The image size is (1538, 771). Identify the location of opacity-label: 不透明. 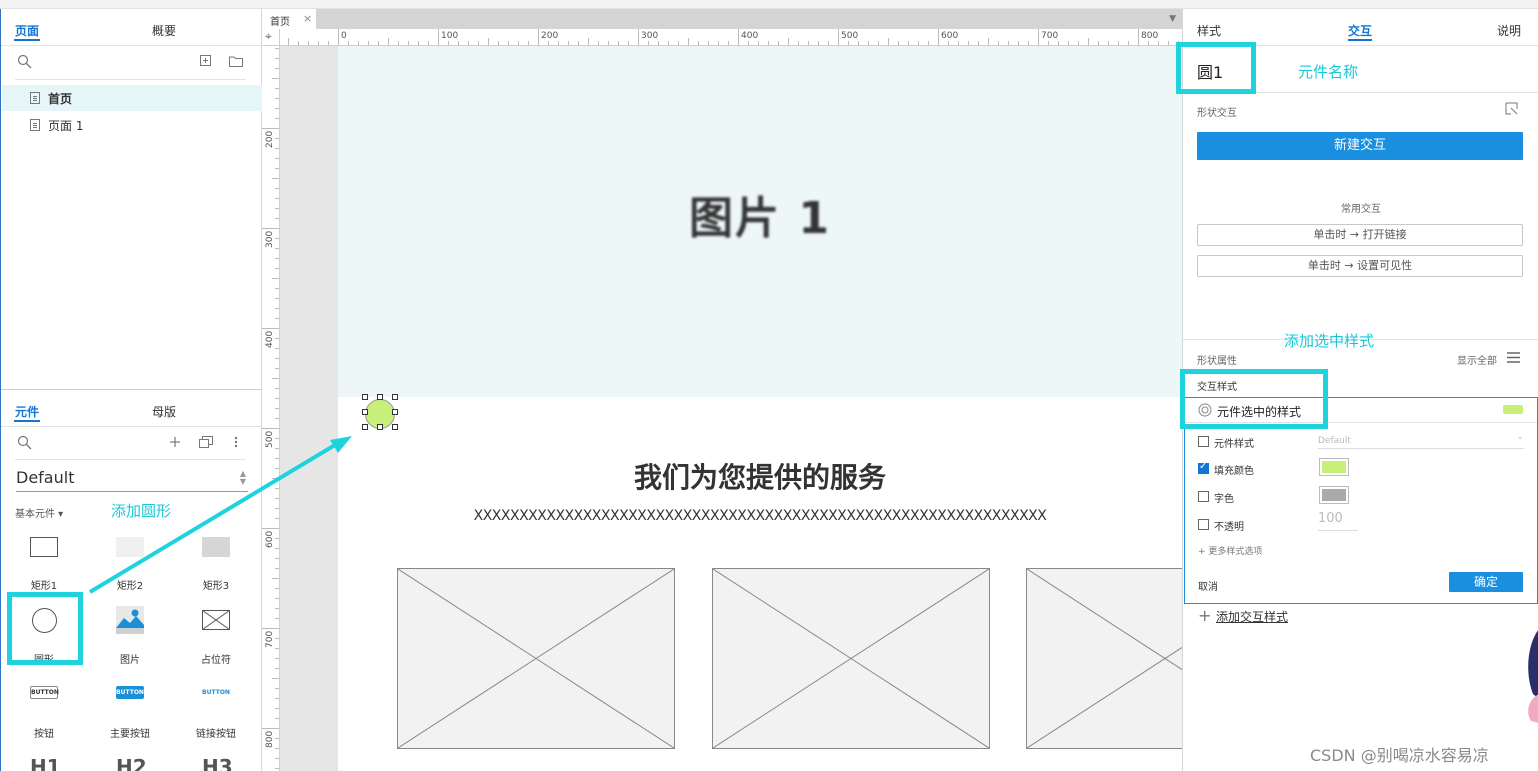
(1229, 527).